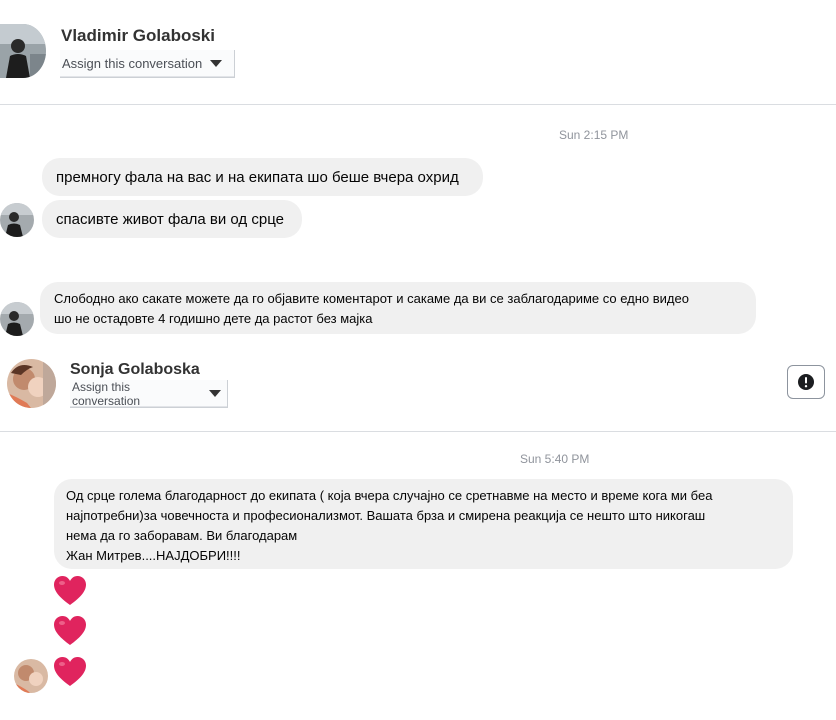 Image resolution: width=836 pixels, height=720 pixels. What do you see at coordinates (594, 135) in the screenshot?
I see `message-timestamp: Sun 2:15 PM` at bounding box center [594, 135].